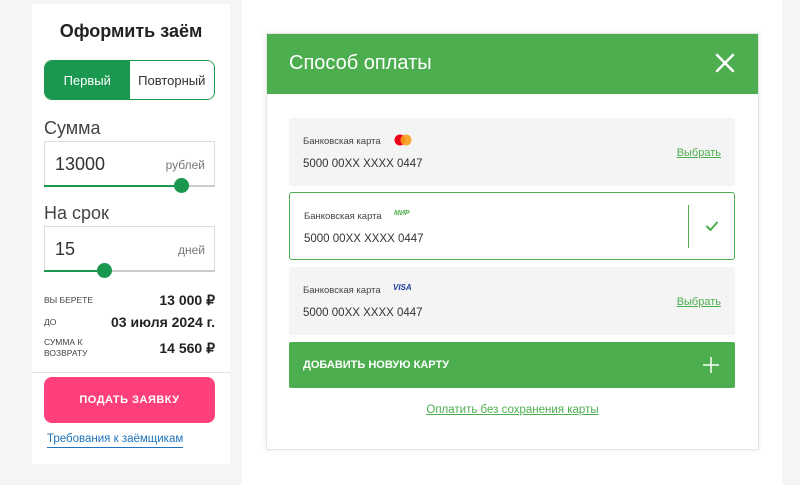 The width and height of the screenshot is (800, 485). What do you see at coordinates (129, 270) in the screenshot?
I see `term-slider` at bounding box center [129, 270].